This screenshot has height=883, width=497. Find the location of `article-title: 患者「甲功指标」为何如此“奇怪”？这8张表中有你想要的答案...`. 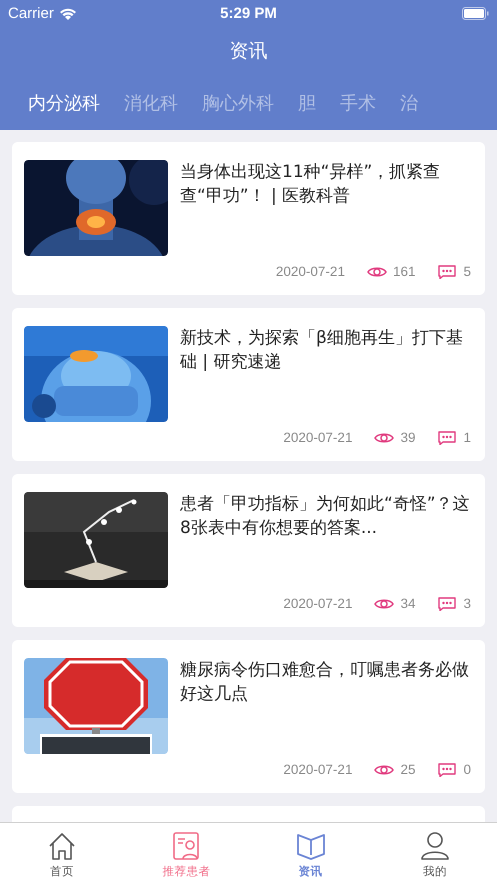

article-title: 患者「甲功指标」为何如此“奇怪”？这8张表中有你想要的答案... is located at coordinates (325, 516).